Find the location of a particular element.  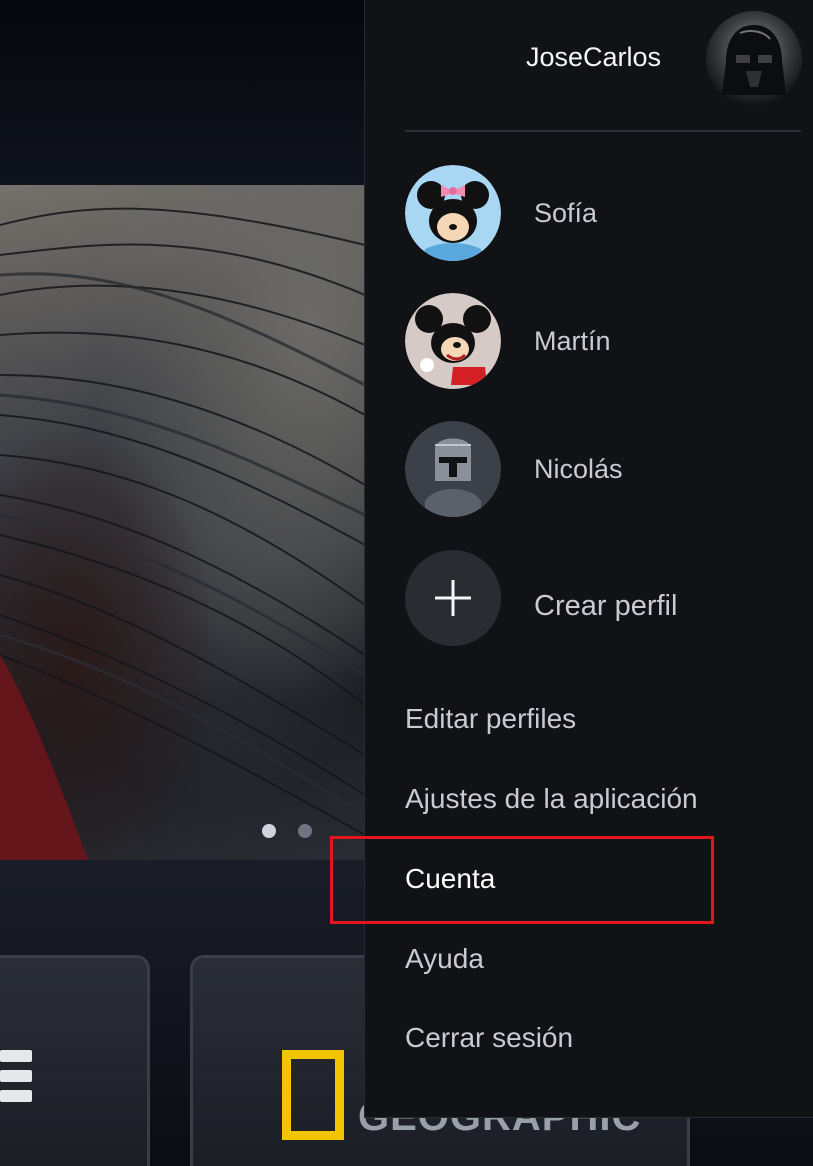

plus-icon is located at coordinates (453, 598).